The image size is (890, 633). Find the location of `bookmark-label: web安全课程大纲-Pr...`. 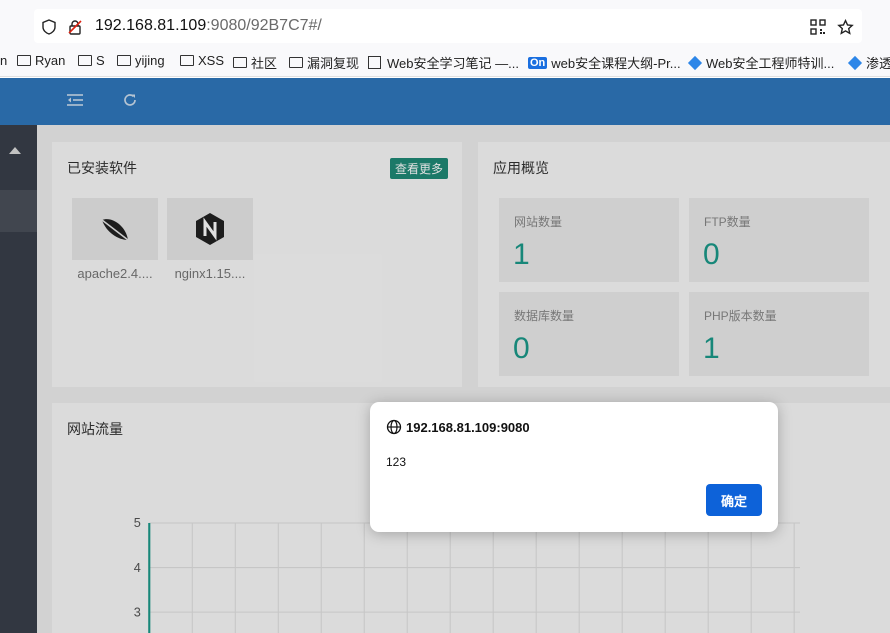

bookmark-label: web安全课程大纲-Pr... is located at coordinates (616, 63).